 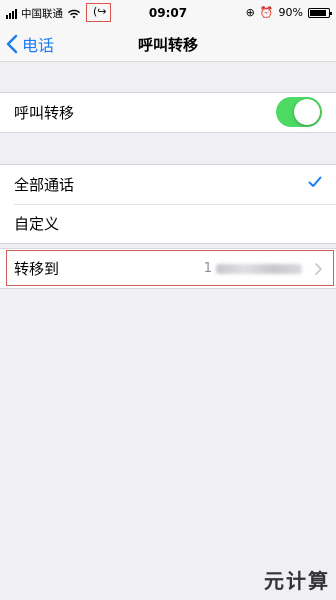 I want to click on battery-percent: 90%, so click(x=290, y=12).